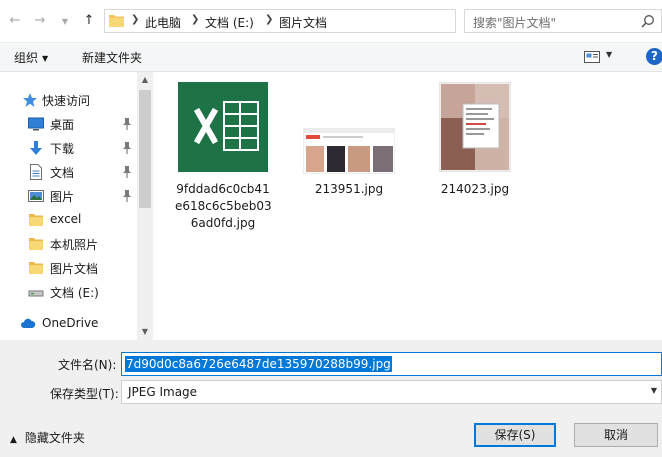 Image resolution: width=662 pixels, height=457 pixels. What do you see at coordinates (592, 57) in the screenshot?
I see `view-options-icon` at bounding box center [592, 57].